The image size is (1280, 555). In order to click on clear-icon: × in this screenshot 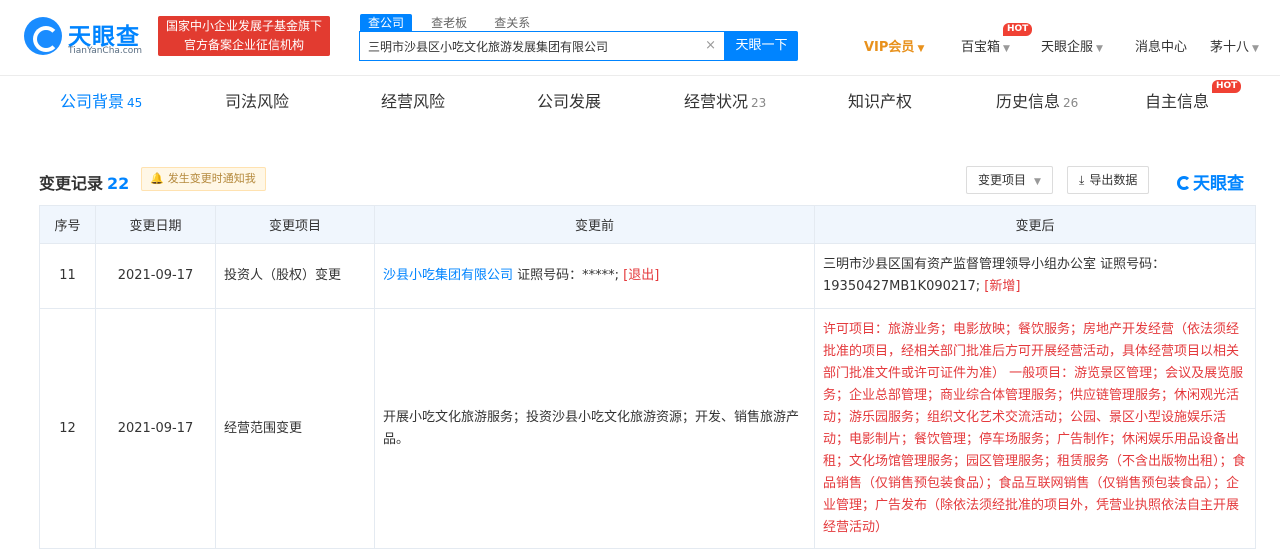, I will do `click(710, 45)`.